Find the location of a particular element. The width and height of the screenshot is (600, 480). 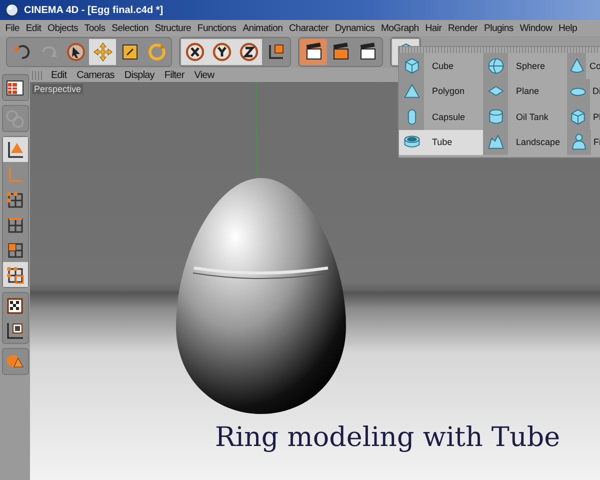

platonic-icon is located at coordinates (578, 117).